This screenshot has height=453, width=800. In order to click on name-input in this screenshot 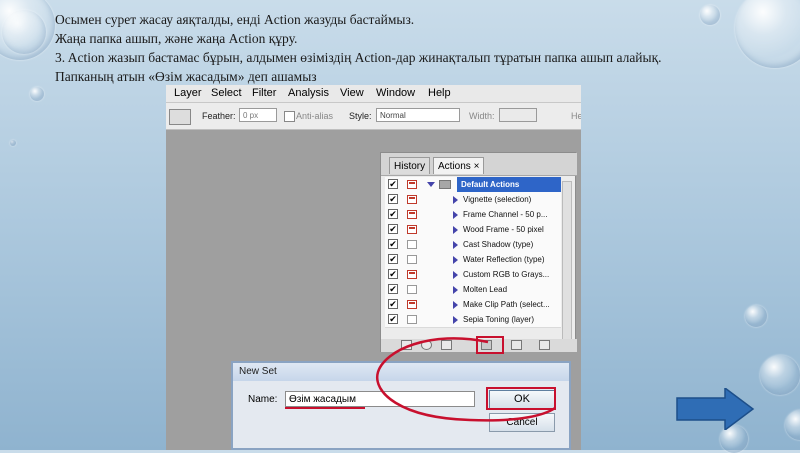, I will do `click(380, 399)`.